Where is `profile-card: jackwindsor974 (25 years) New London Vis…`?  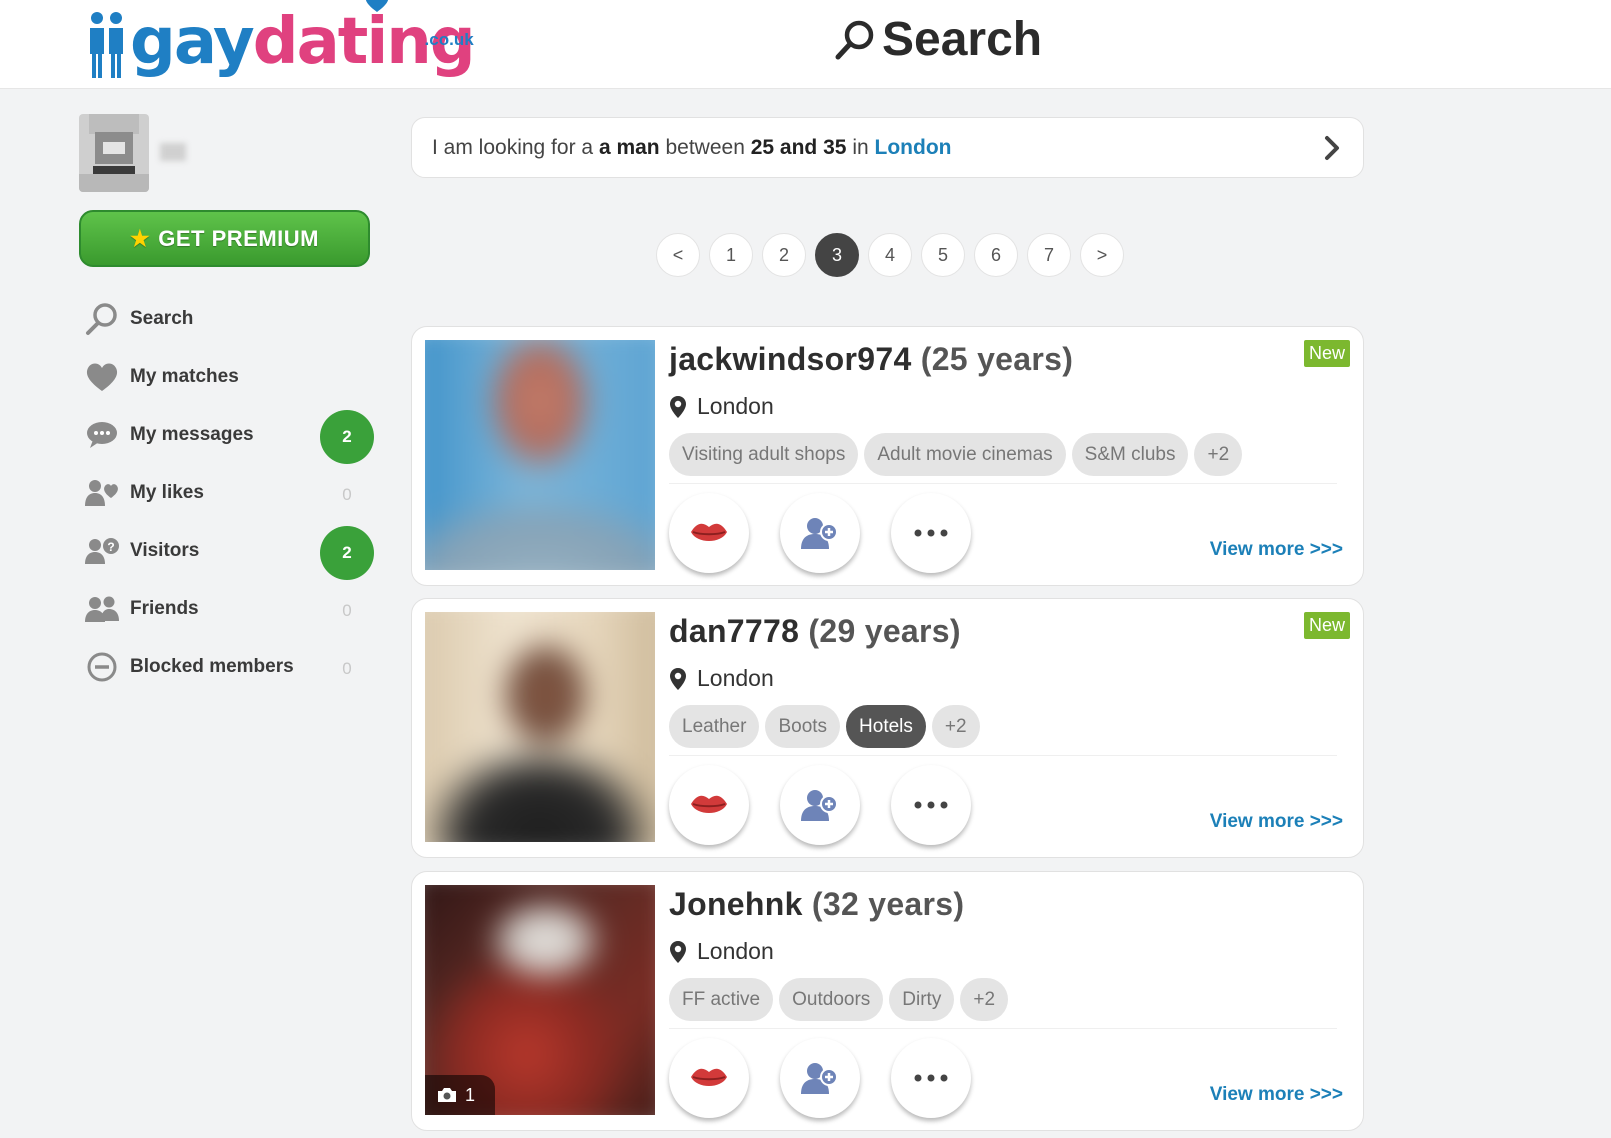 profile-card: jackwindsor974 (25 years) New London Vis… is located at coordinates (887, 456).